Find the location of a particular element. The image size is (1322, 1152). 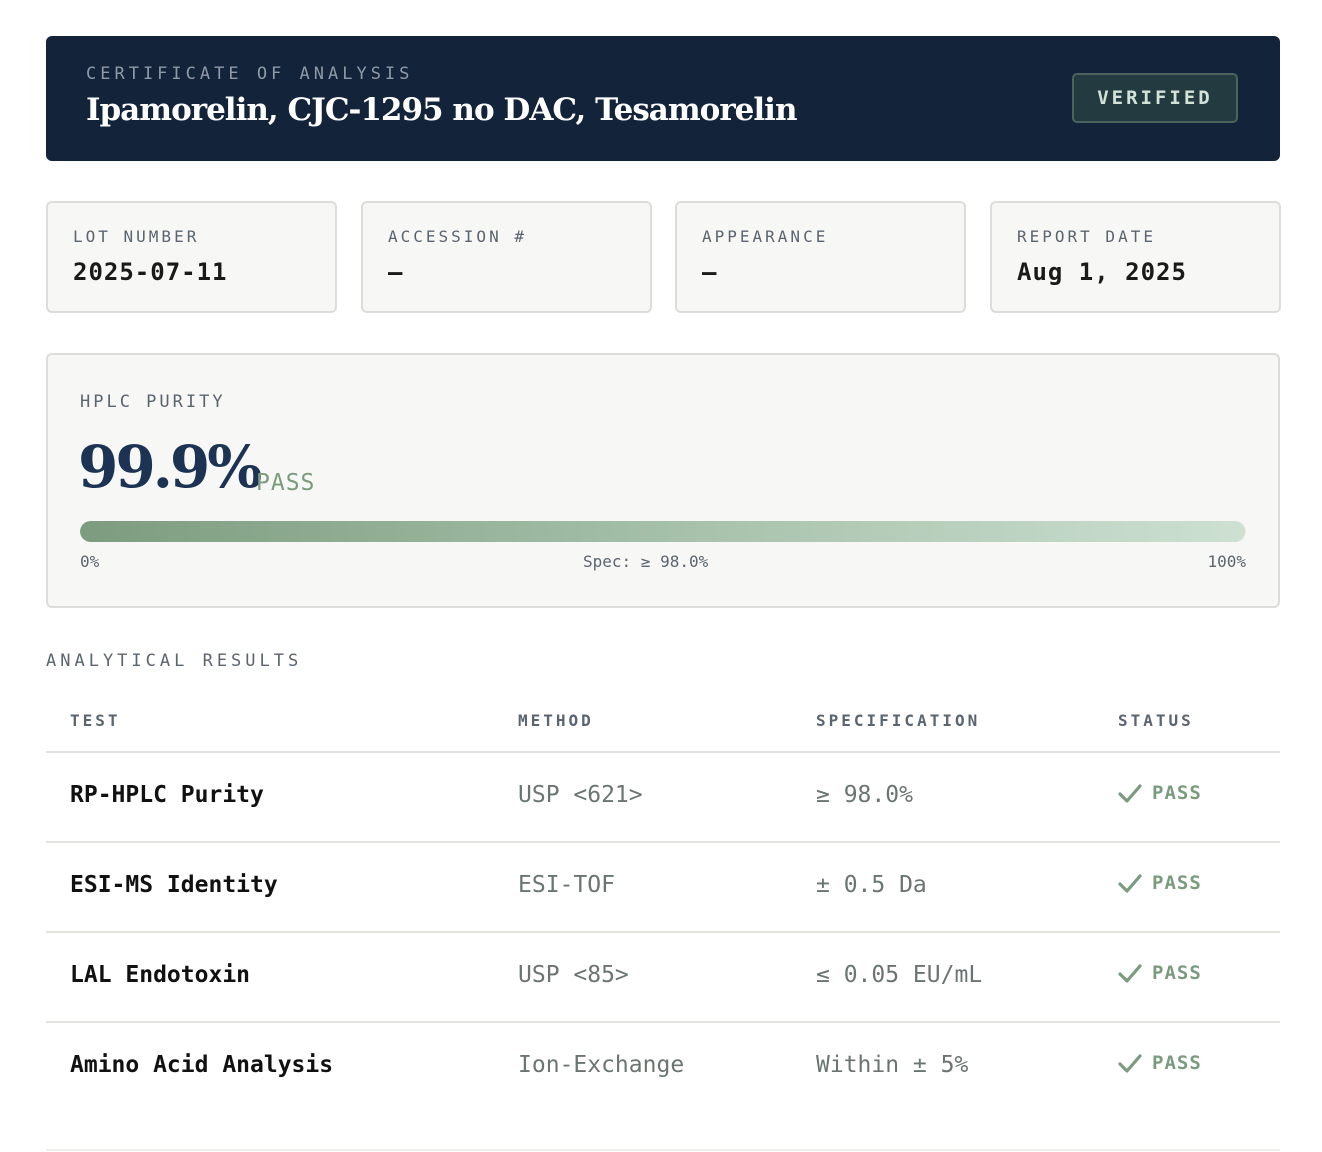

accession-label: ACCESSION # is located at coordinates (457, 236).